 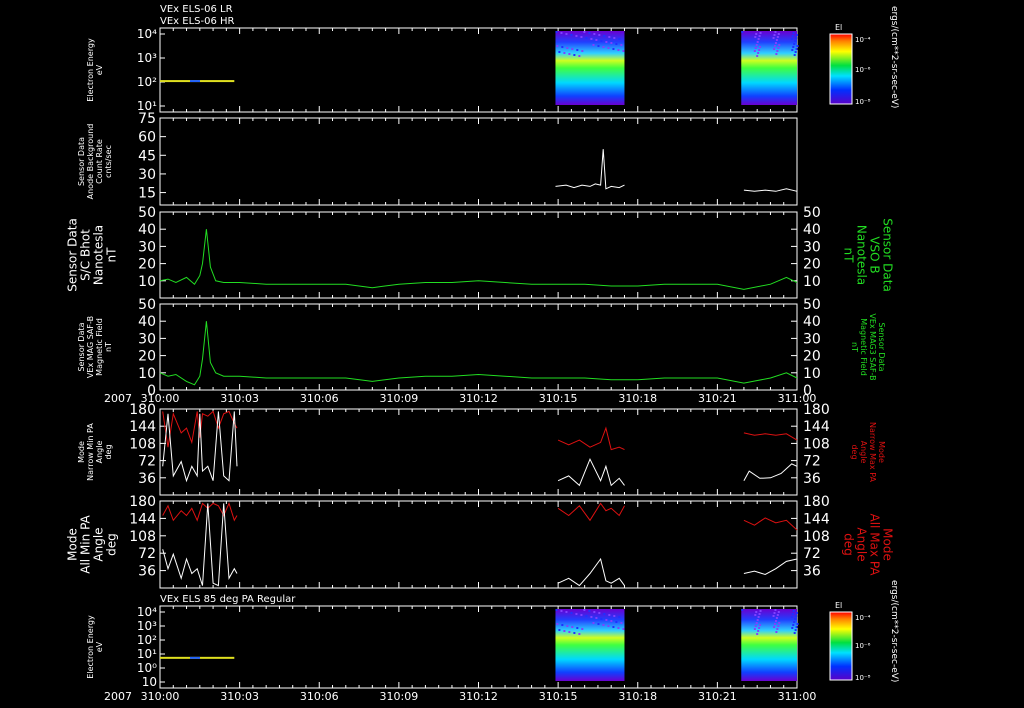 What do you see at coordinates (862, 255) in the screenshot?
I see `p3-ylabel-right-line: Nanotesla` at bounding box center [862, 255].